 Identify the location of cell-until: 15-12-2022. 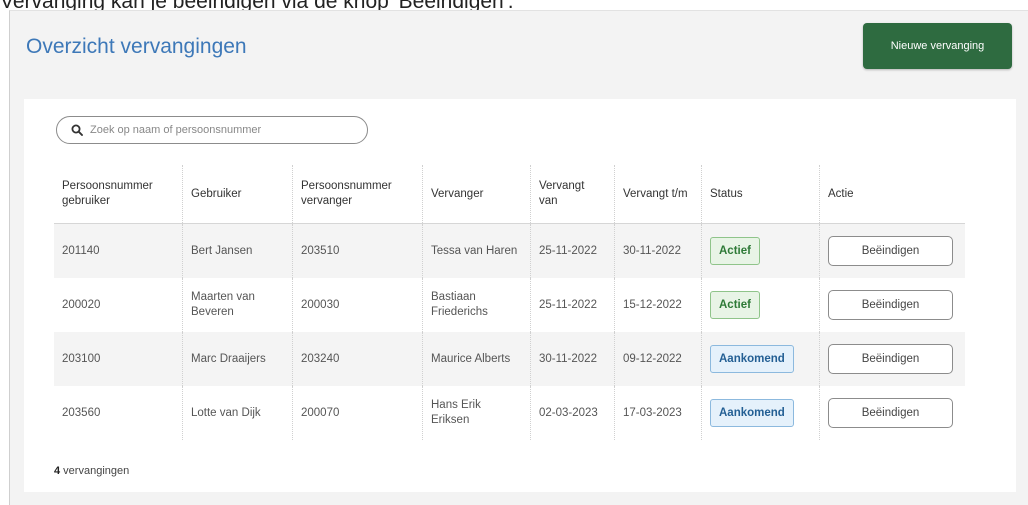
(658, 305).